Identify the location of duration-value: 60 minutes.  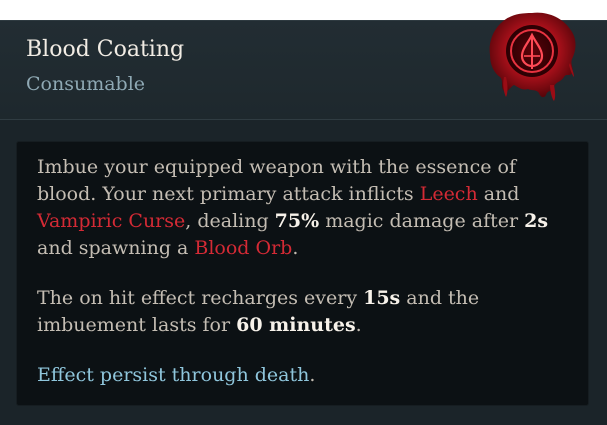
(296, 325).